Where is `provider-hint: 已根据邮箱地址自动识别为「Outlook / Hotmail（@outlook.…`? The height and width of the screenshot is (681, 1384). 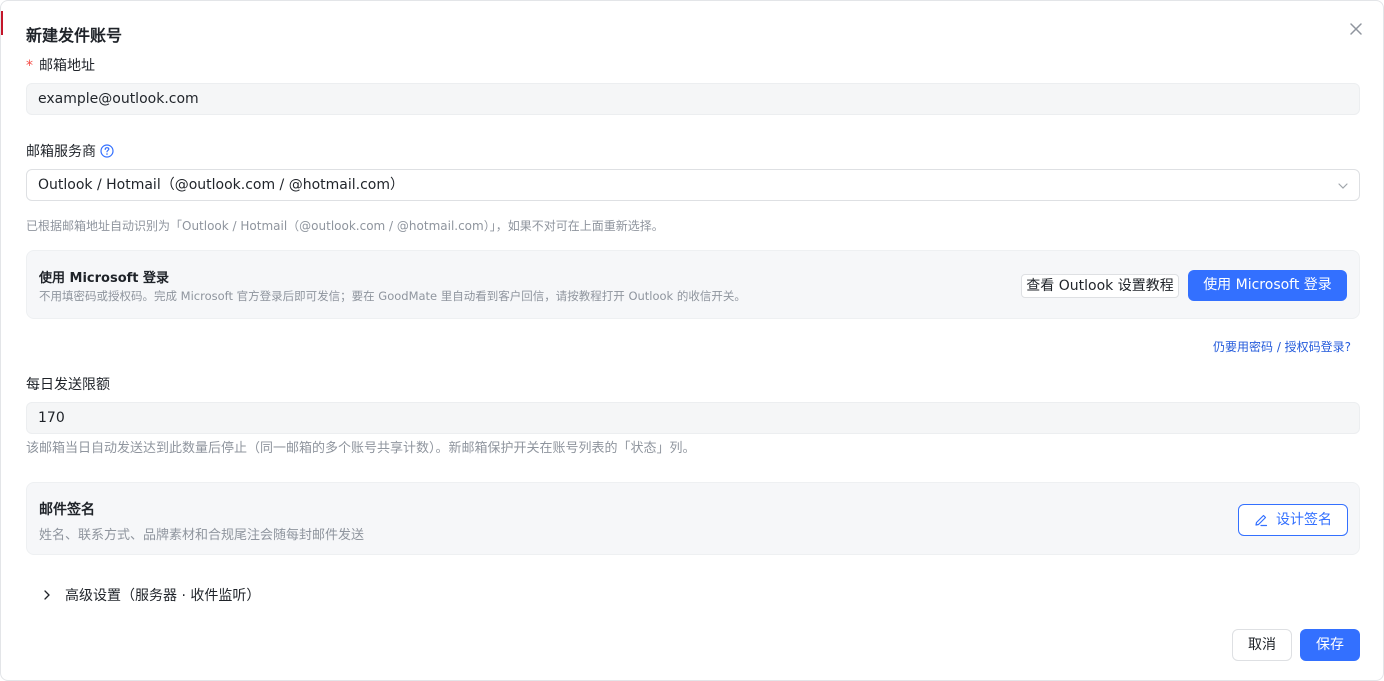
provider-hint: 已根据邮箱地址自动识别为「Outlook / Hotmail（@outlook.… is located at coordinates (345, 226).